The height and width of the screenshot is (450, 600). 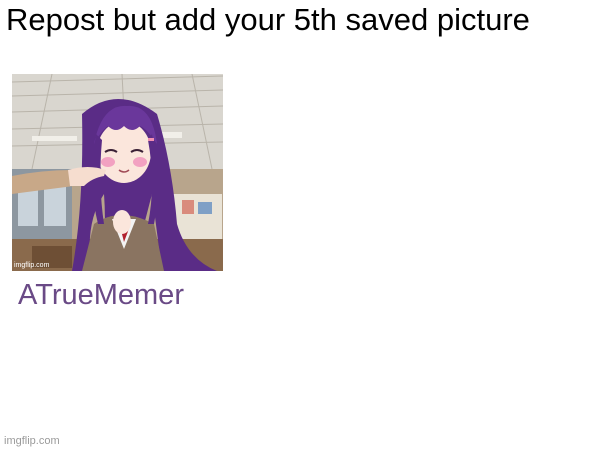 I want to click on username-caption: ATrueMemer, so click(x=101, y=295).